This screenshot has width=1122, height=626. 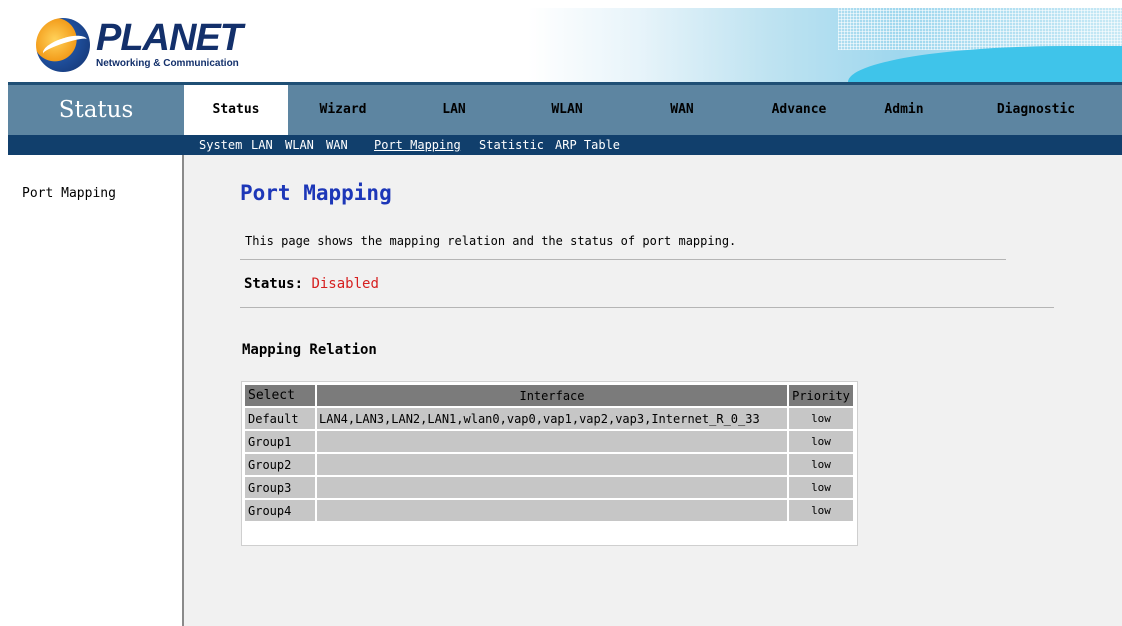 I want to click on sidebar-item-port-mapping: Port Mapping, so click(x=69, y=193).